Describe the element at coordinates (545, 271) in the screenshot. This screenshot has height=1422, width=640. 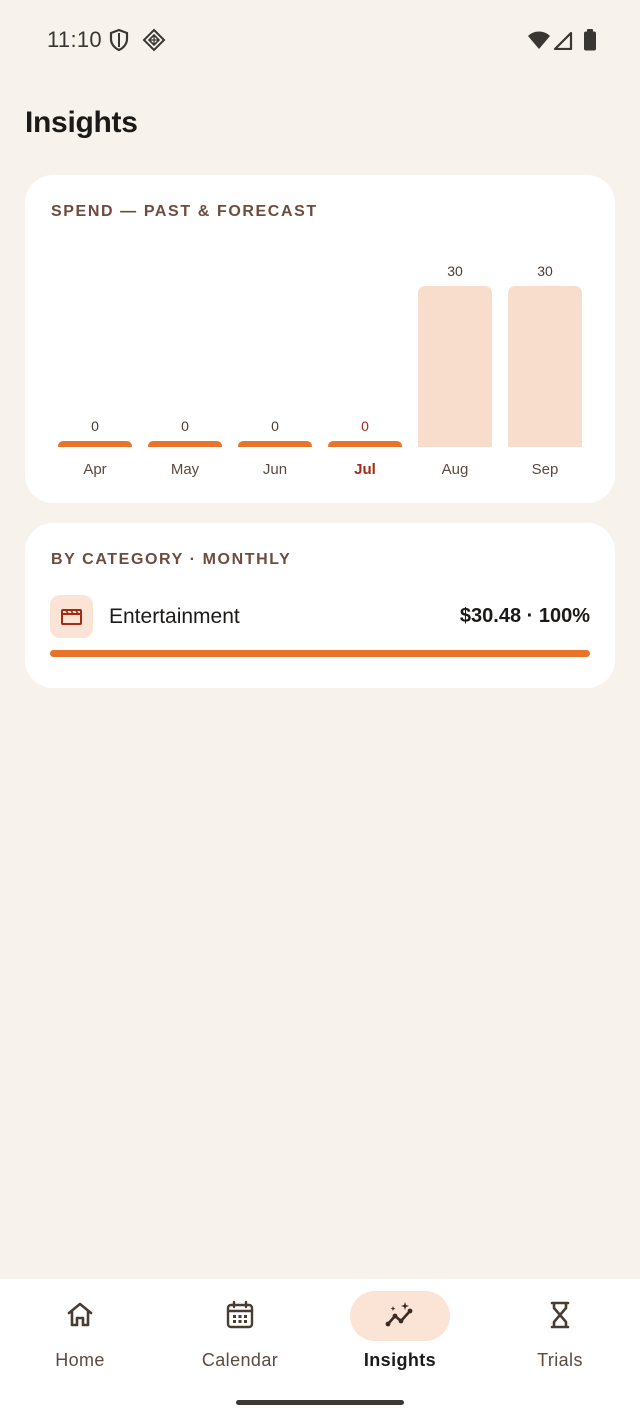
I see `chart-value-label-sep: 30` at that location.